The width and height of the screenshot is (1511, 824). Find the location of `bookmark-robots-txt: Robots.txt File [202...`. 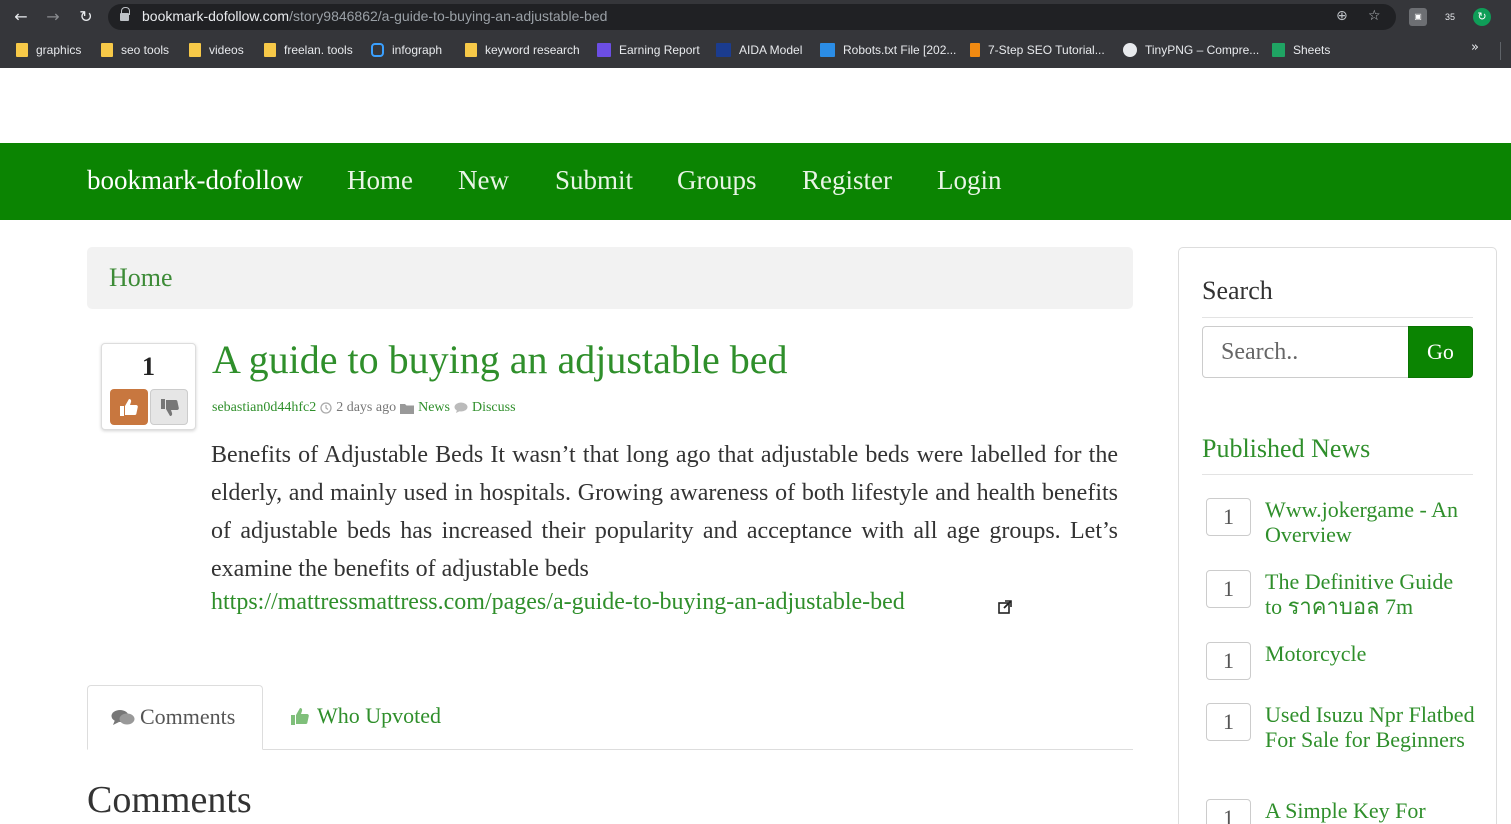

bookmark-robots-txt: Robots.txt File [202... is located at coordinates (888, 50).